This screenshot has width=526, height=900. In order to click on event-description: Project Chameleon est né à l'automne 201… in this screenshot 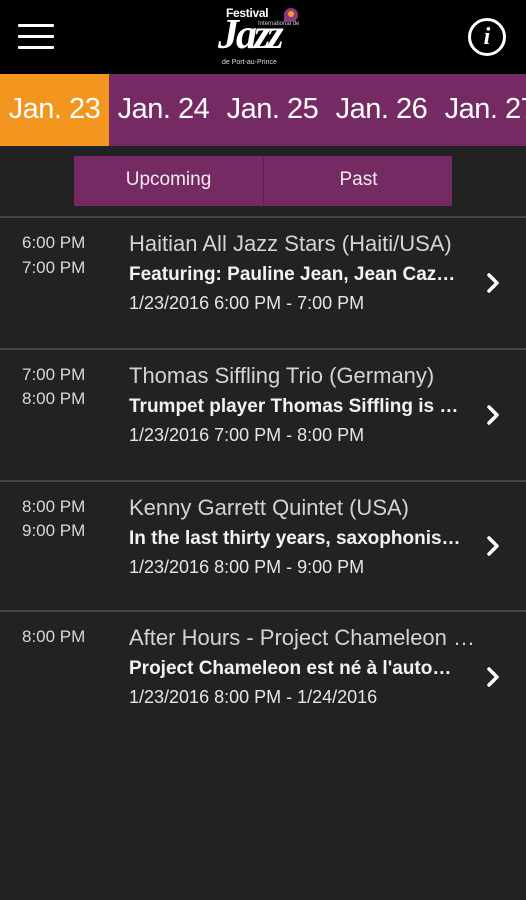, I will do `click(296, 668)`.